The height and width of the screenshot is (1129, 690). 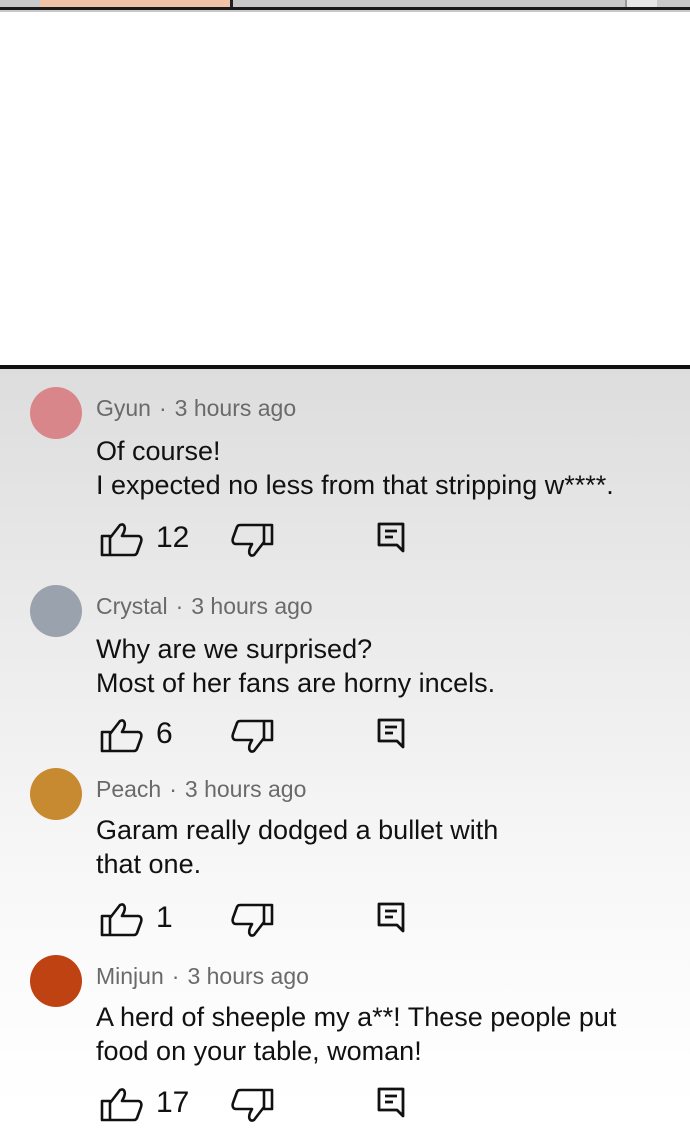 What do you see at coordinates (149, 864) in the screenshot?
I see `comment-line: that one.` at bounding box center [149, 864].